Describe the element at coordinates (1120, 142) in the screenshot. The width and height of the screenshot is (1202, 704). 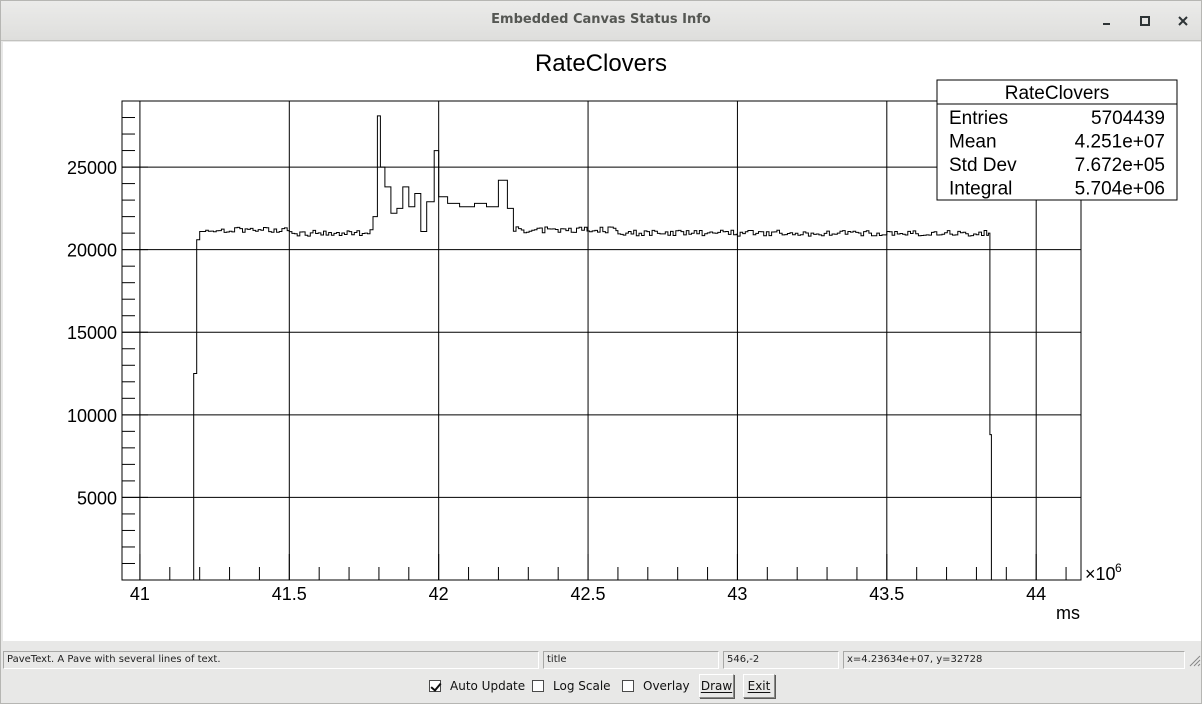
I see `stats-value: 4.251e+07` at that location.